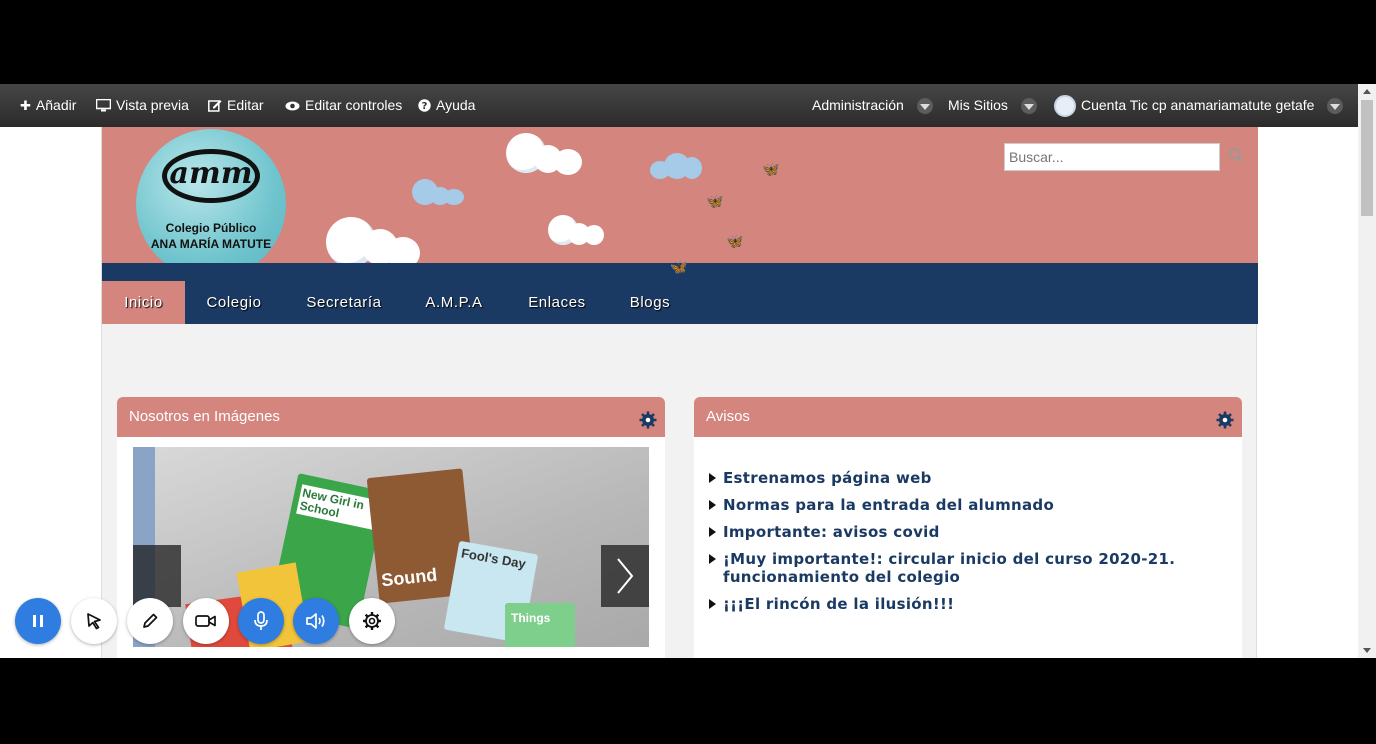 The height and width of the screenshot is (744, 1376). I want to click on camera-button, so click(206, 621).